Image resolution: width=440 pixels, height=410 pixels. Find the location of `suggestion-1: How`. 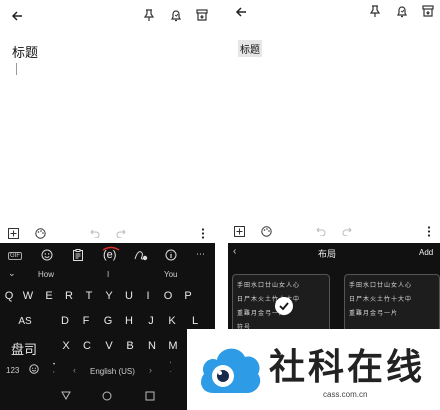

suggestion-1: How is located at coordinates (46, 274).